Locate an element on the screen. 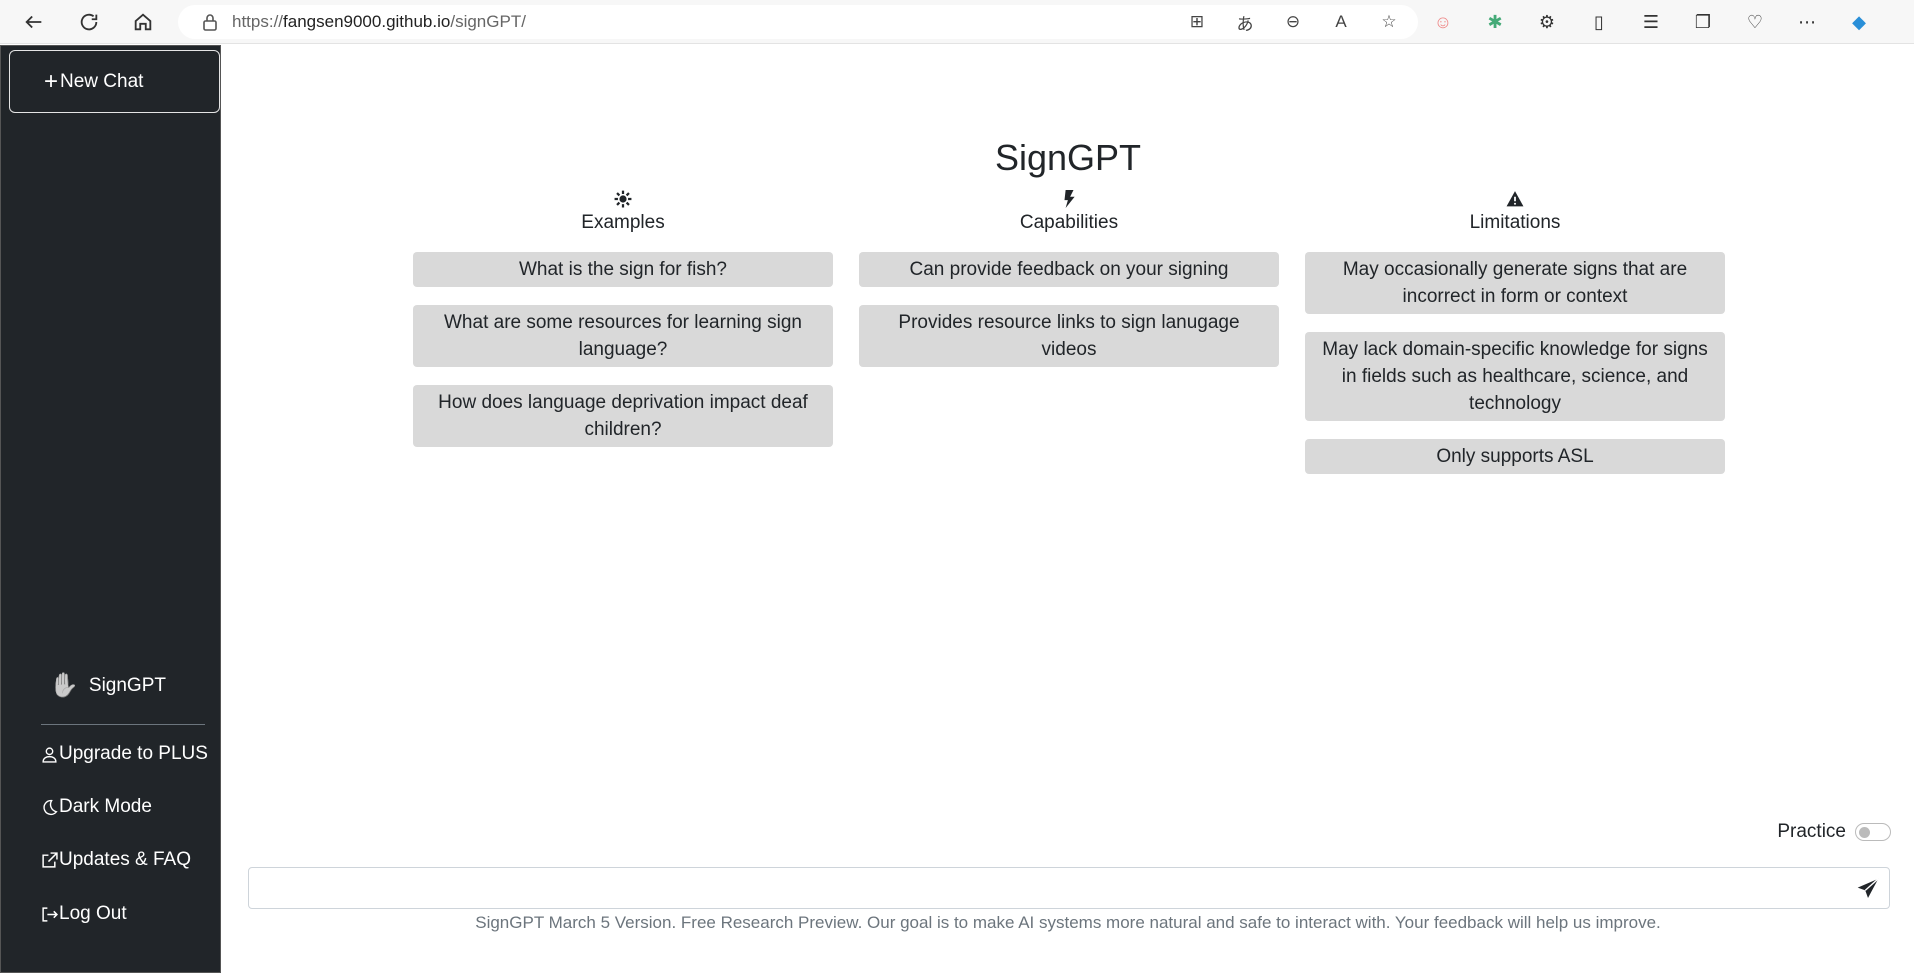 The width and height of the screenshot is (1914, 973). sidebar-item-label: Dark Mode is located at coordinates (105, 806).